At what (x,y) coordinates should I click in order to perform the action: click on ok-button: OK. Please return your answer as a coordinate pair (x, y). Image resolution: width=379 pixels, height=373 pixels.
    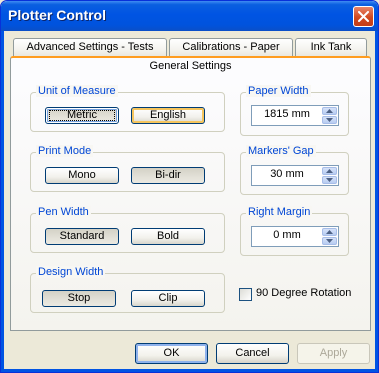
    Looking at the image, I should click on (171, 353).